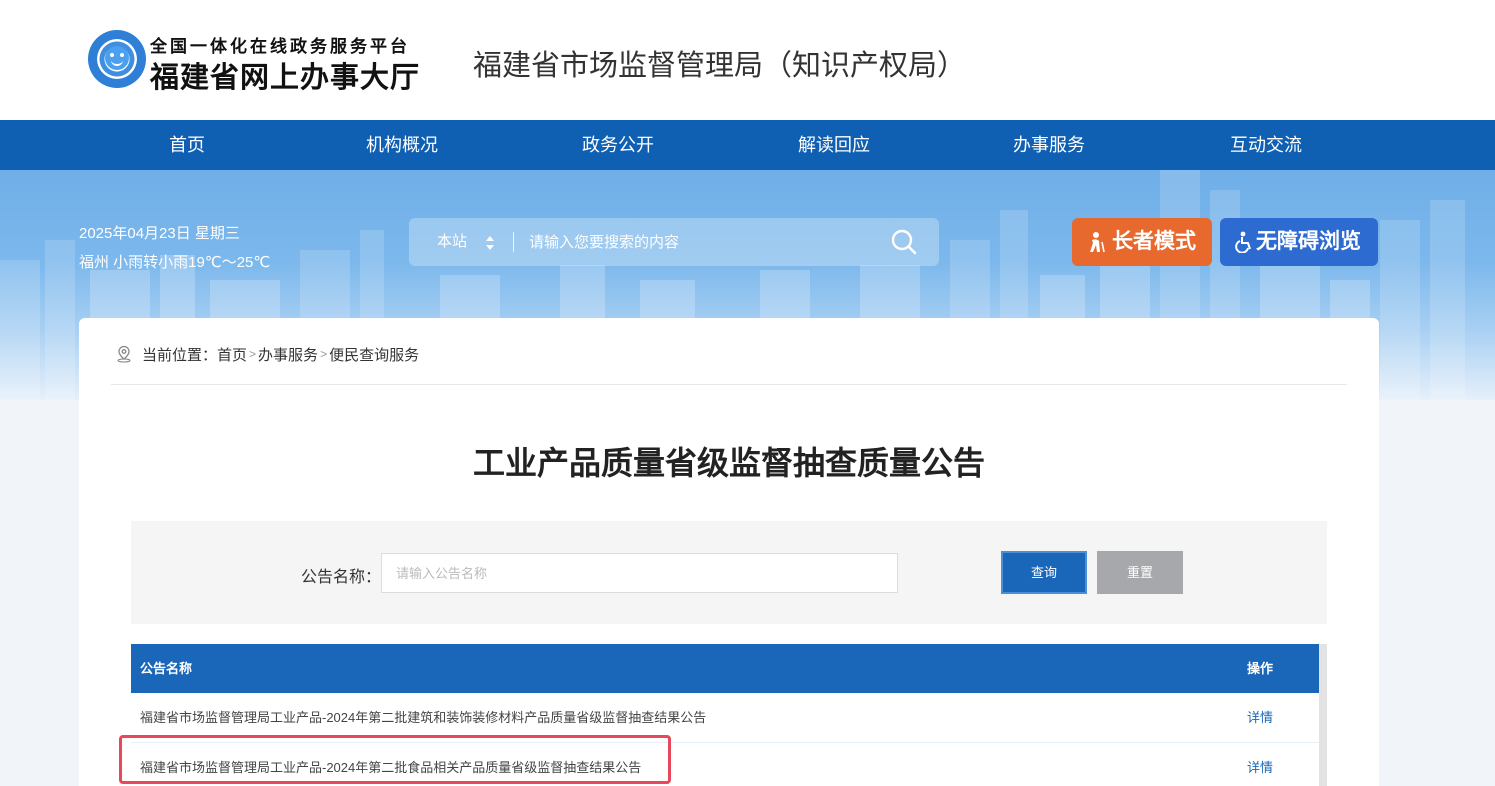 The width and height of the screenshot is (1495, 786). Describe the element at coordinates (1140, 572) in the screenshot. I see `reset-button: 重置` at that location.